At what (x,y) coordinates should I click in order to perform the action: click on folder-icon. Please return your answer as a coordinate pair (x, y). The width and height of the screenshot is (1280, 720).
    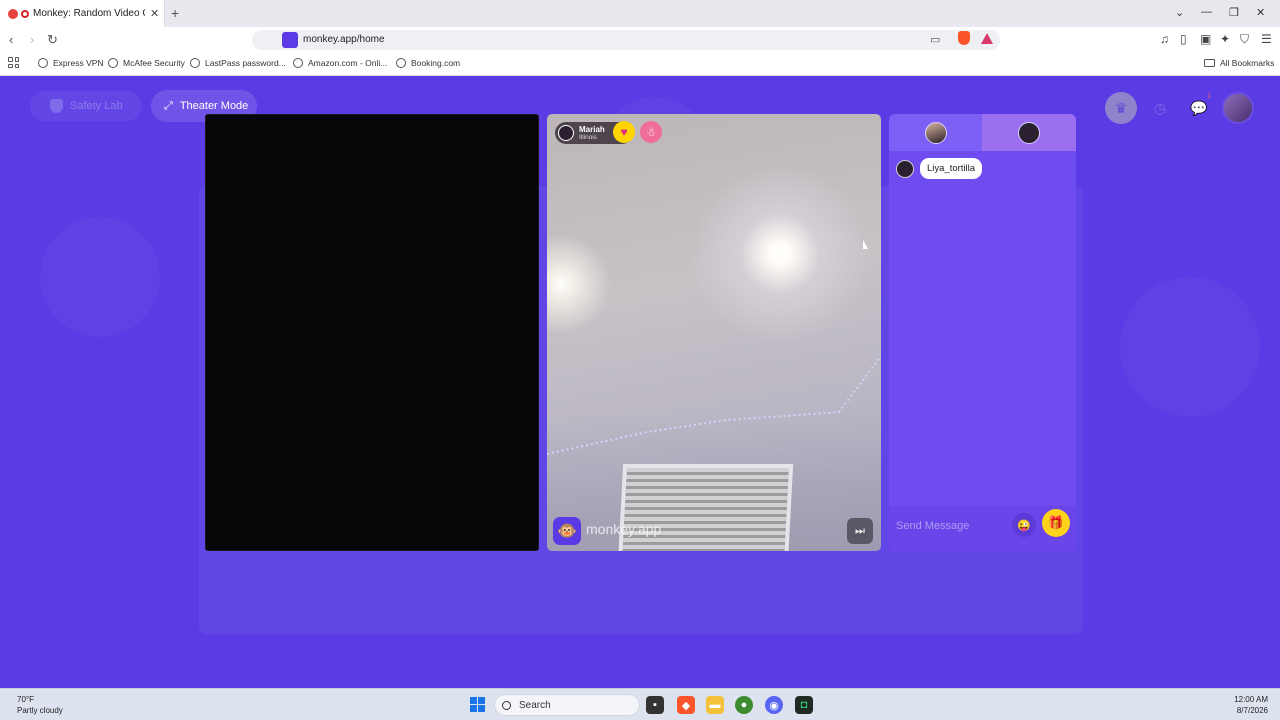
    Looking at the image, I should click on (1209, 63).